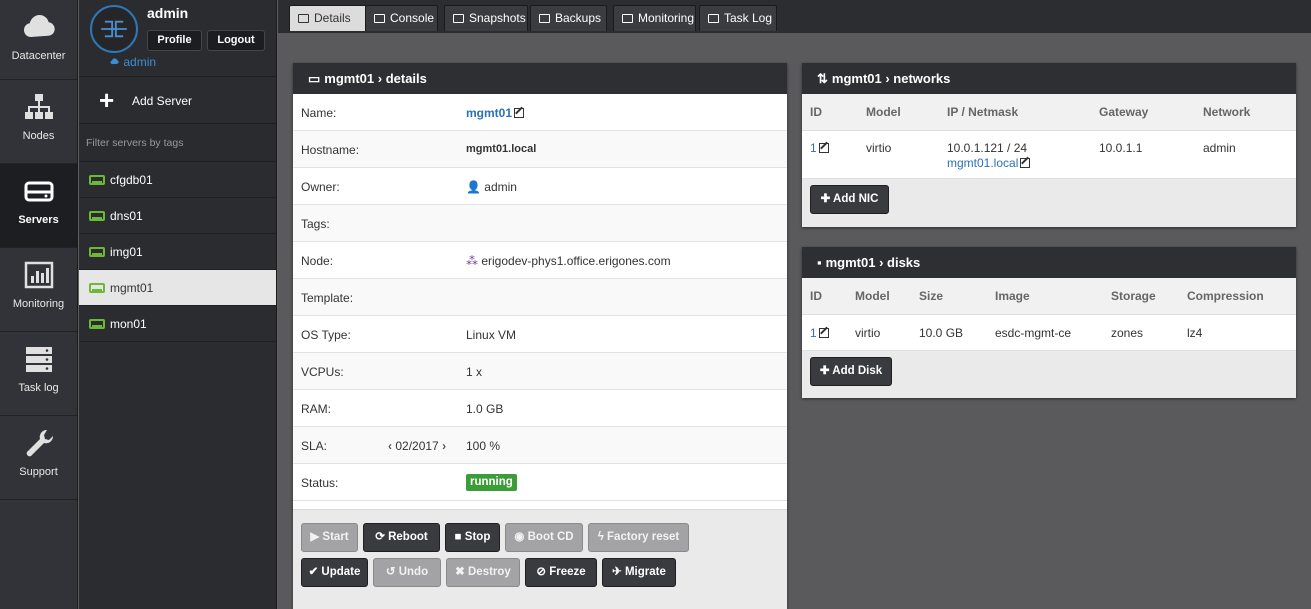 Image resolution: width=1311 pixels, height=609 pixels. Describe the element at coordinates (177, 324) in the screenshot. I see `server-list-item: mon01` at that location.